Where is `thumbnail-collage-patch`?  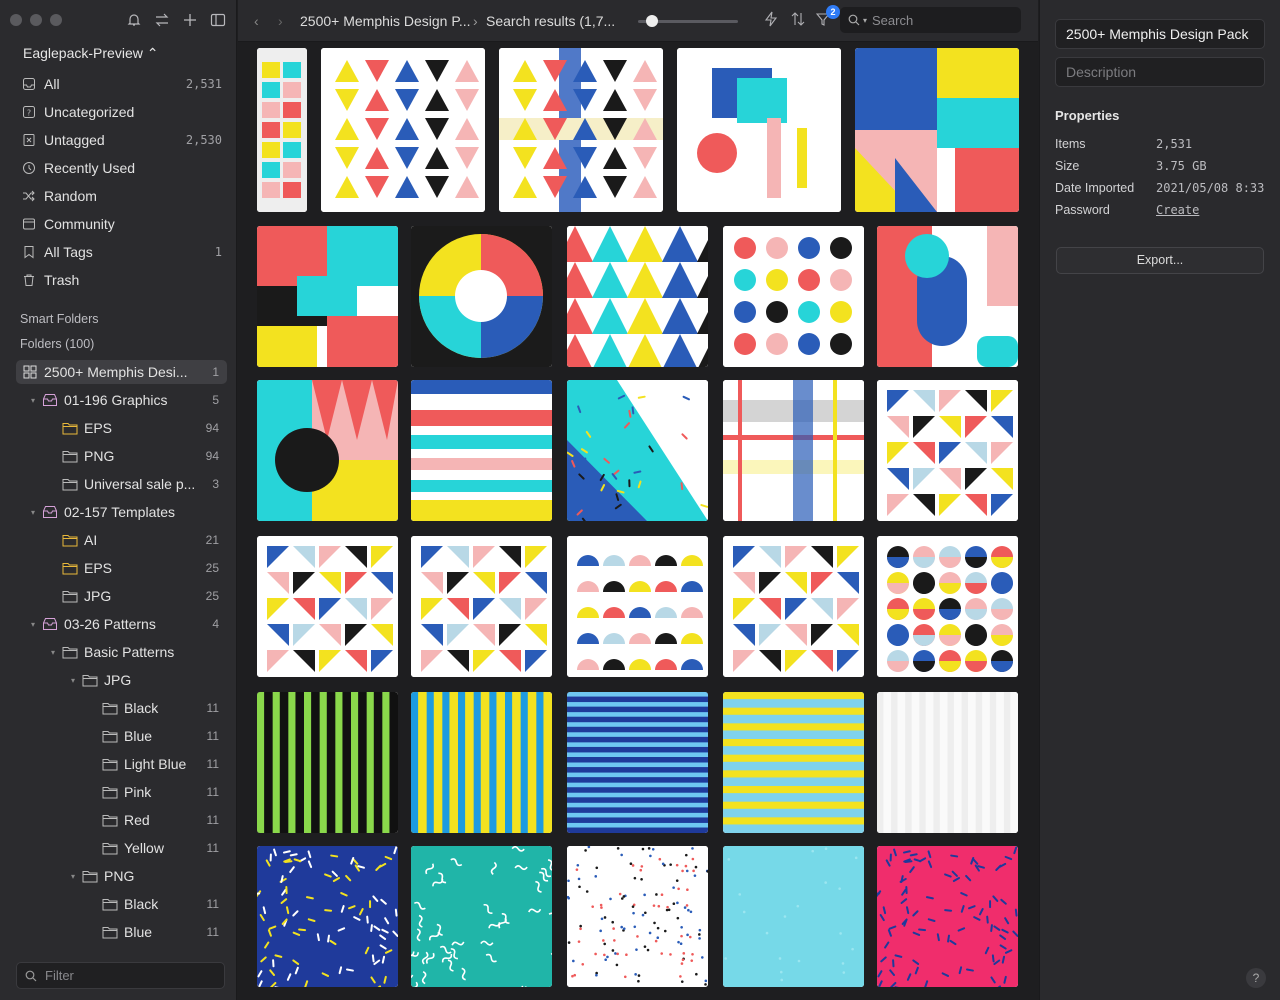 thumbnail-collage-patch is located at coordinates (327, 296).